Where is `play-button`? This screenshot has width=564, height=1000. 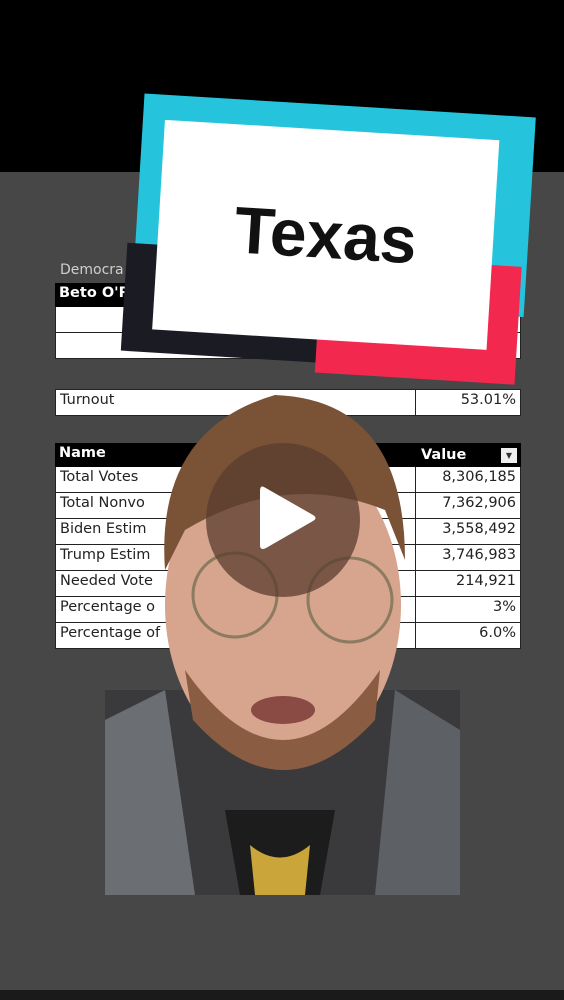
play-button is located at coordinates (283, 520).